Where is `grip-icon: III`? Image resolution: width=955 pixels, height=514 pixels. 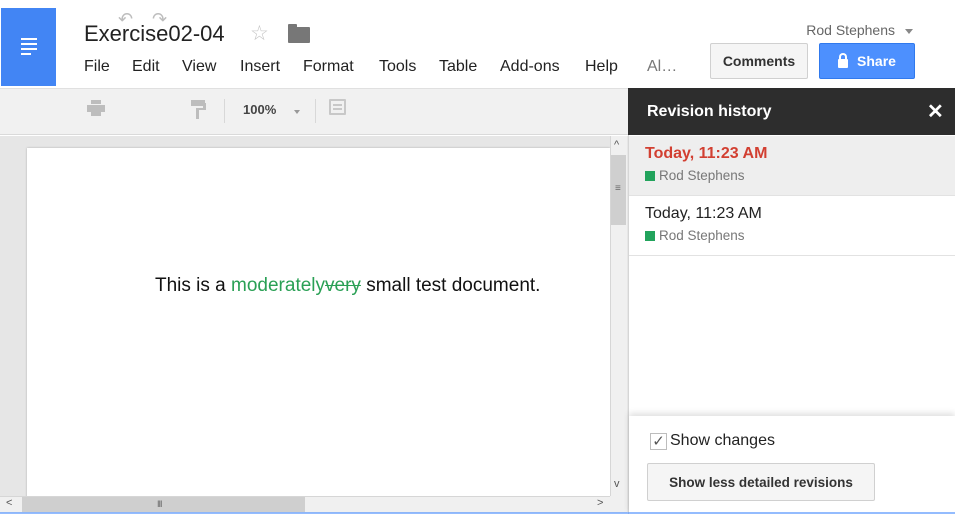
grip-icon: III is located at coordinates (159, 504).